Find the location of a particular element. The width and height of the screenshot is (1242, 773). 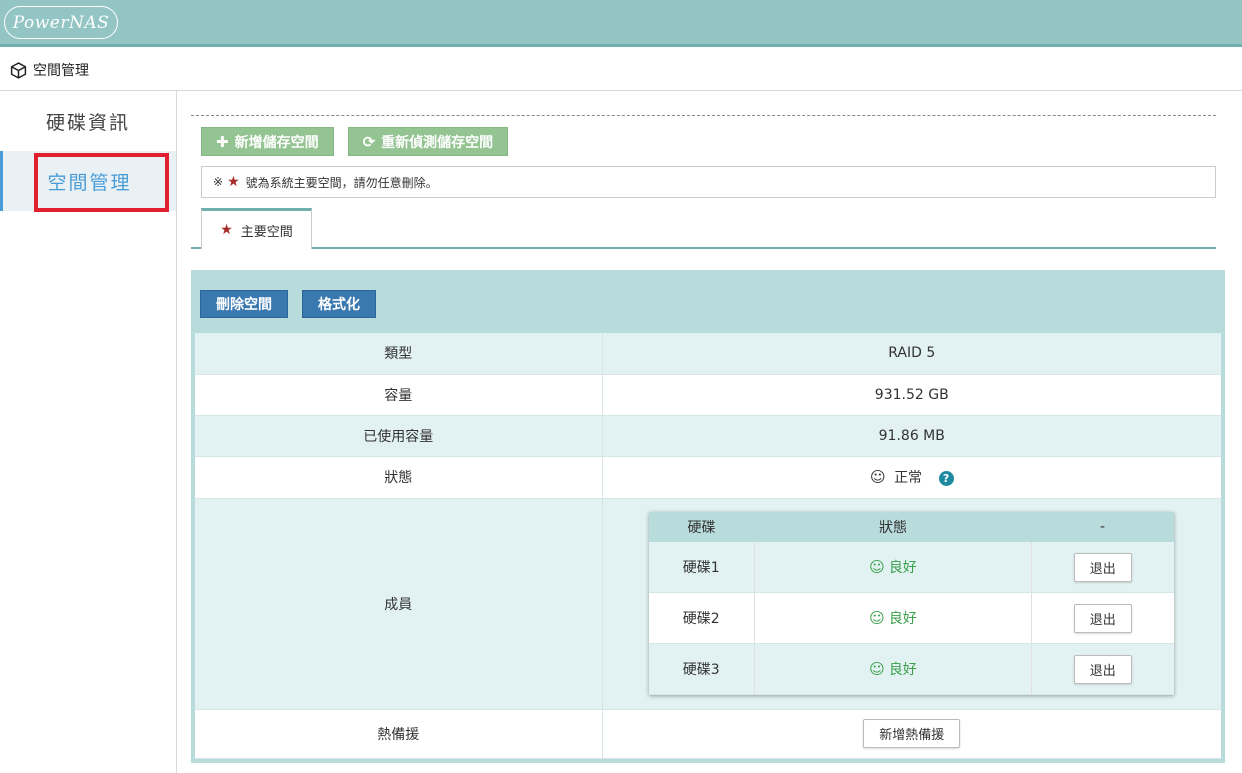

status-label: 狀態 is located at coordinates (399, 477).